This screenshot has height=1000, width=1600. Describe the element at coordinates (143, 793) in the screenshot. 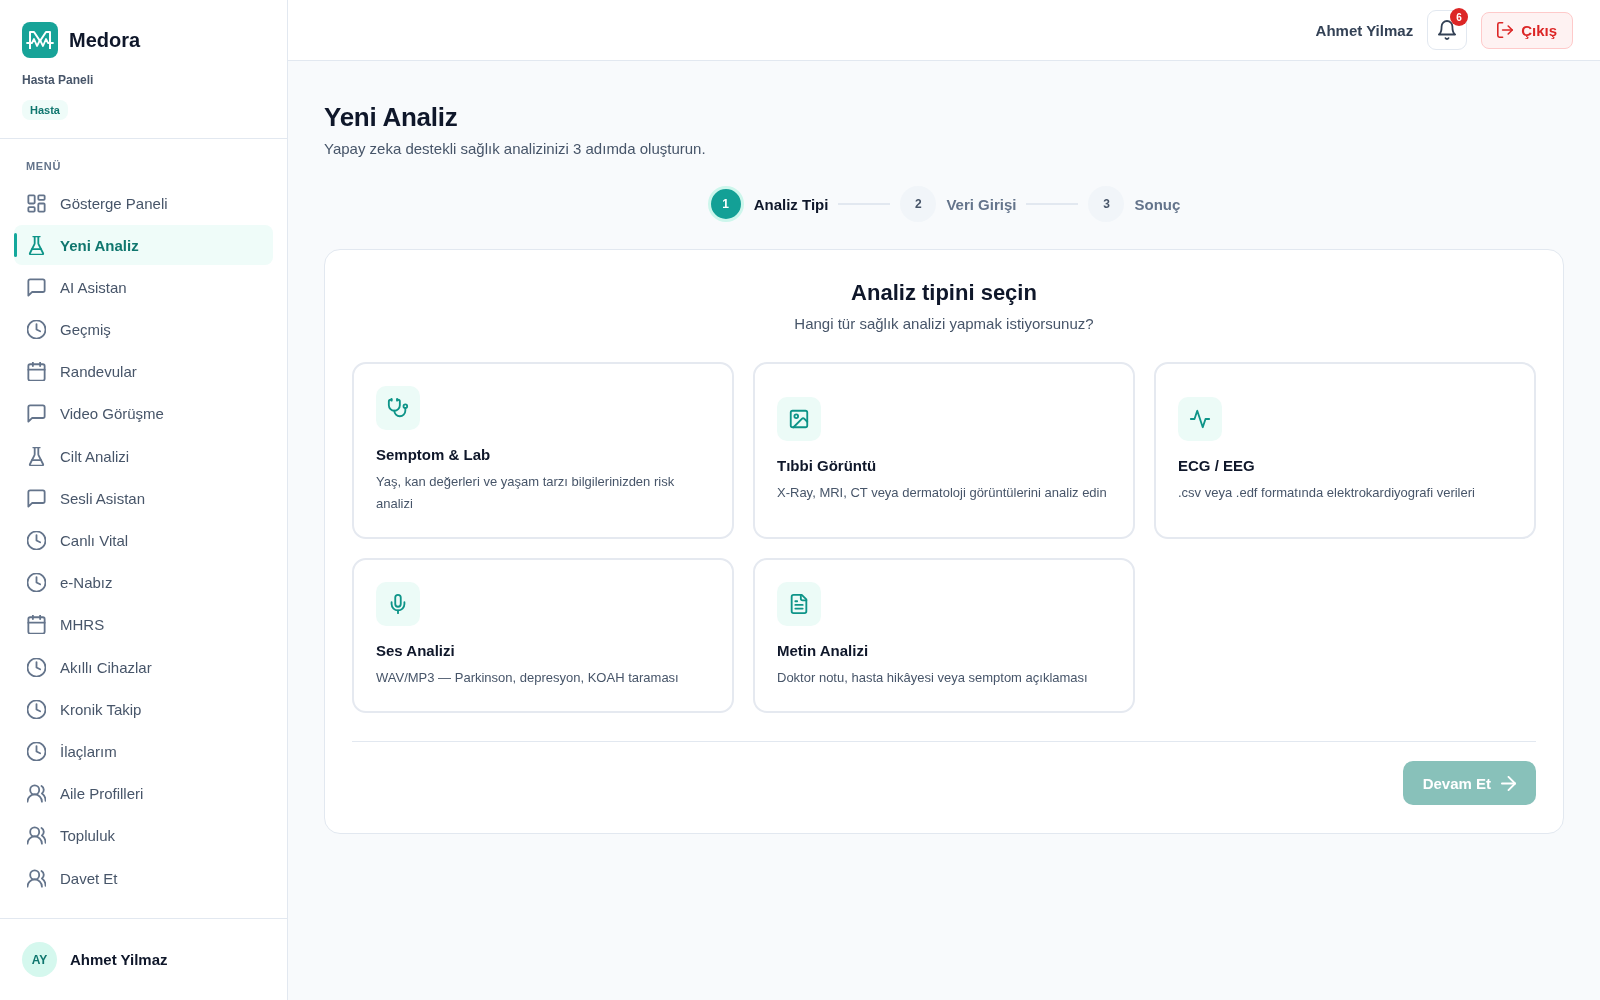

I see `sidebar-item: Aile Profilleri` at that location.